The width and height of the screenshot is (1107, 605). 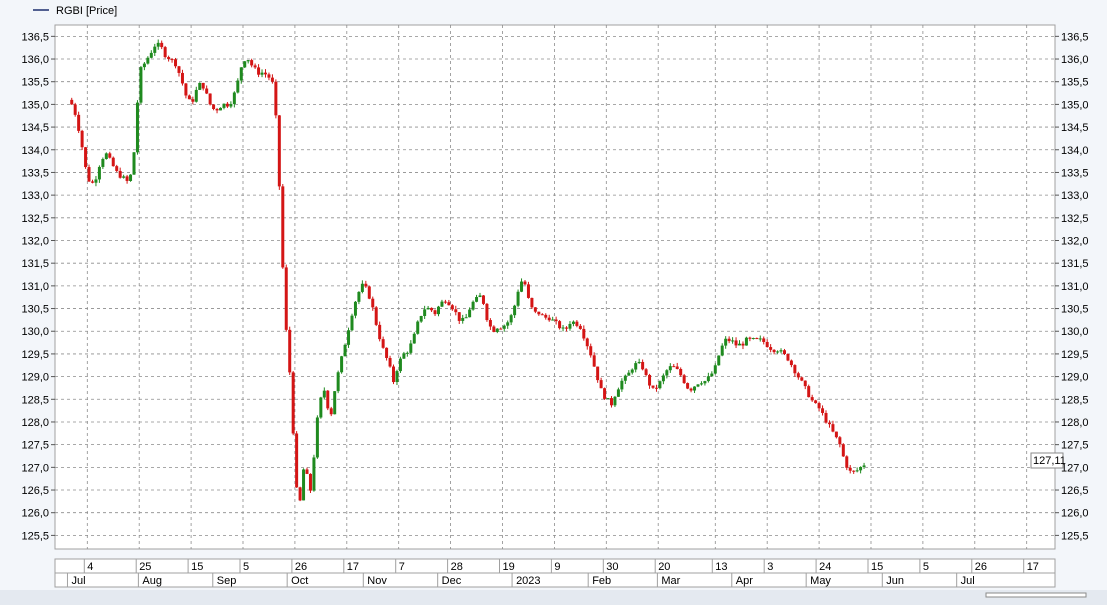 What do you see at coordinates (86, 11) in the screenshot?
I see `legend-label: RGBI [Price]` at bounding box center [86, 11].